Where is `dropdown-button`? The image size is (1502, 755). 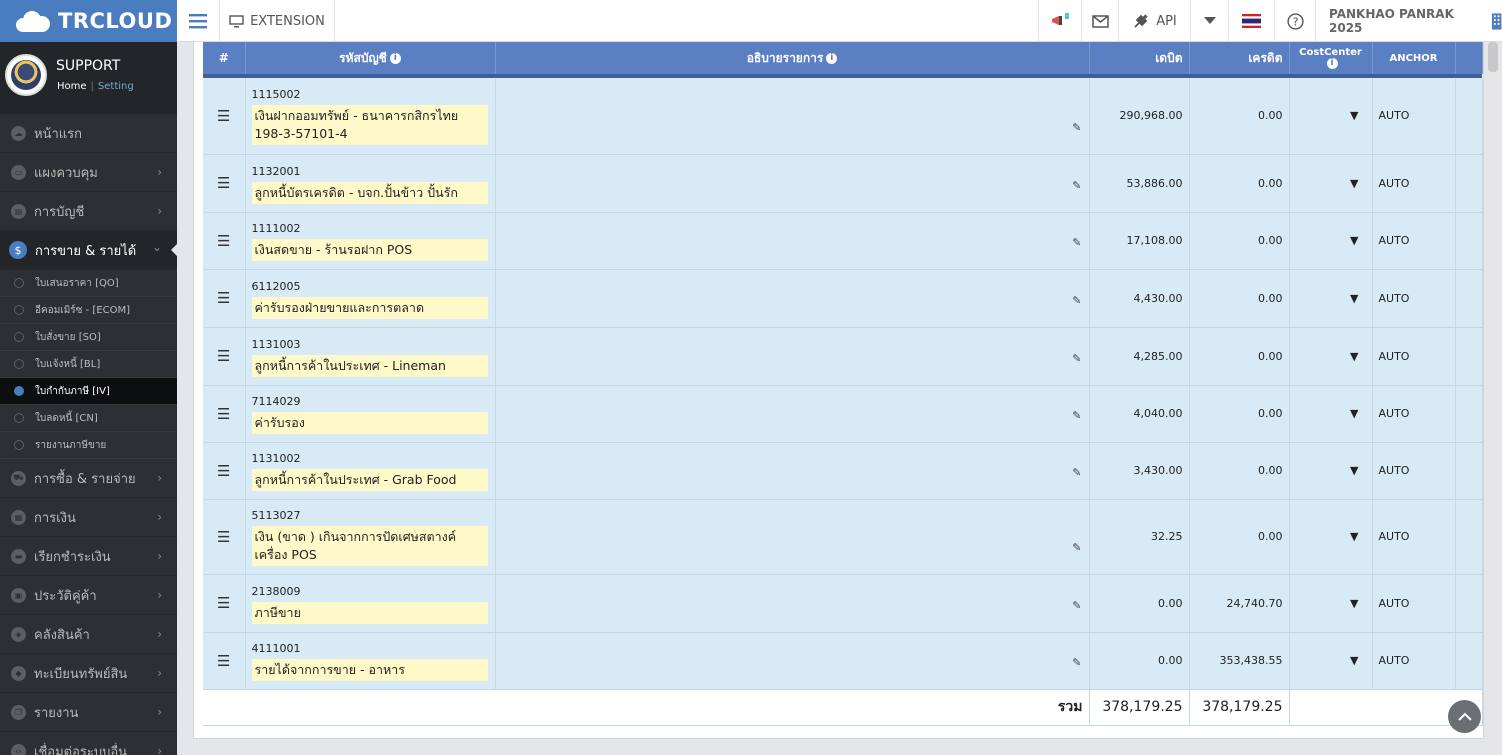 dropdown-button is located at coordinates (1210, 21).